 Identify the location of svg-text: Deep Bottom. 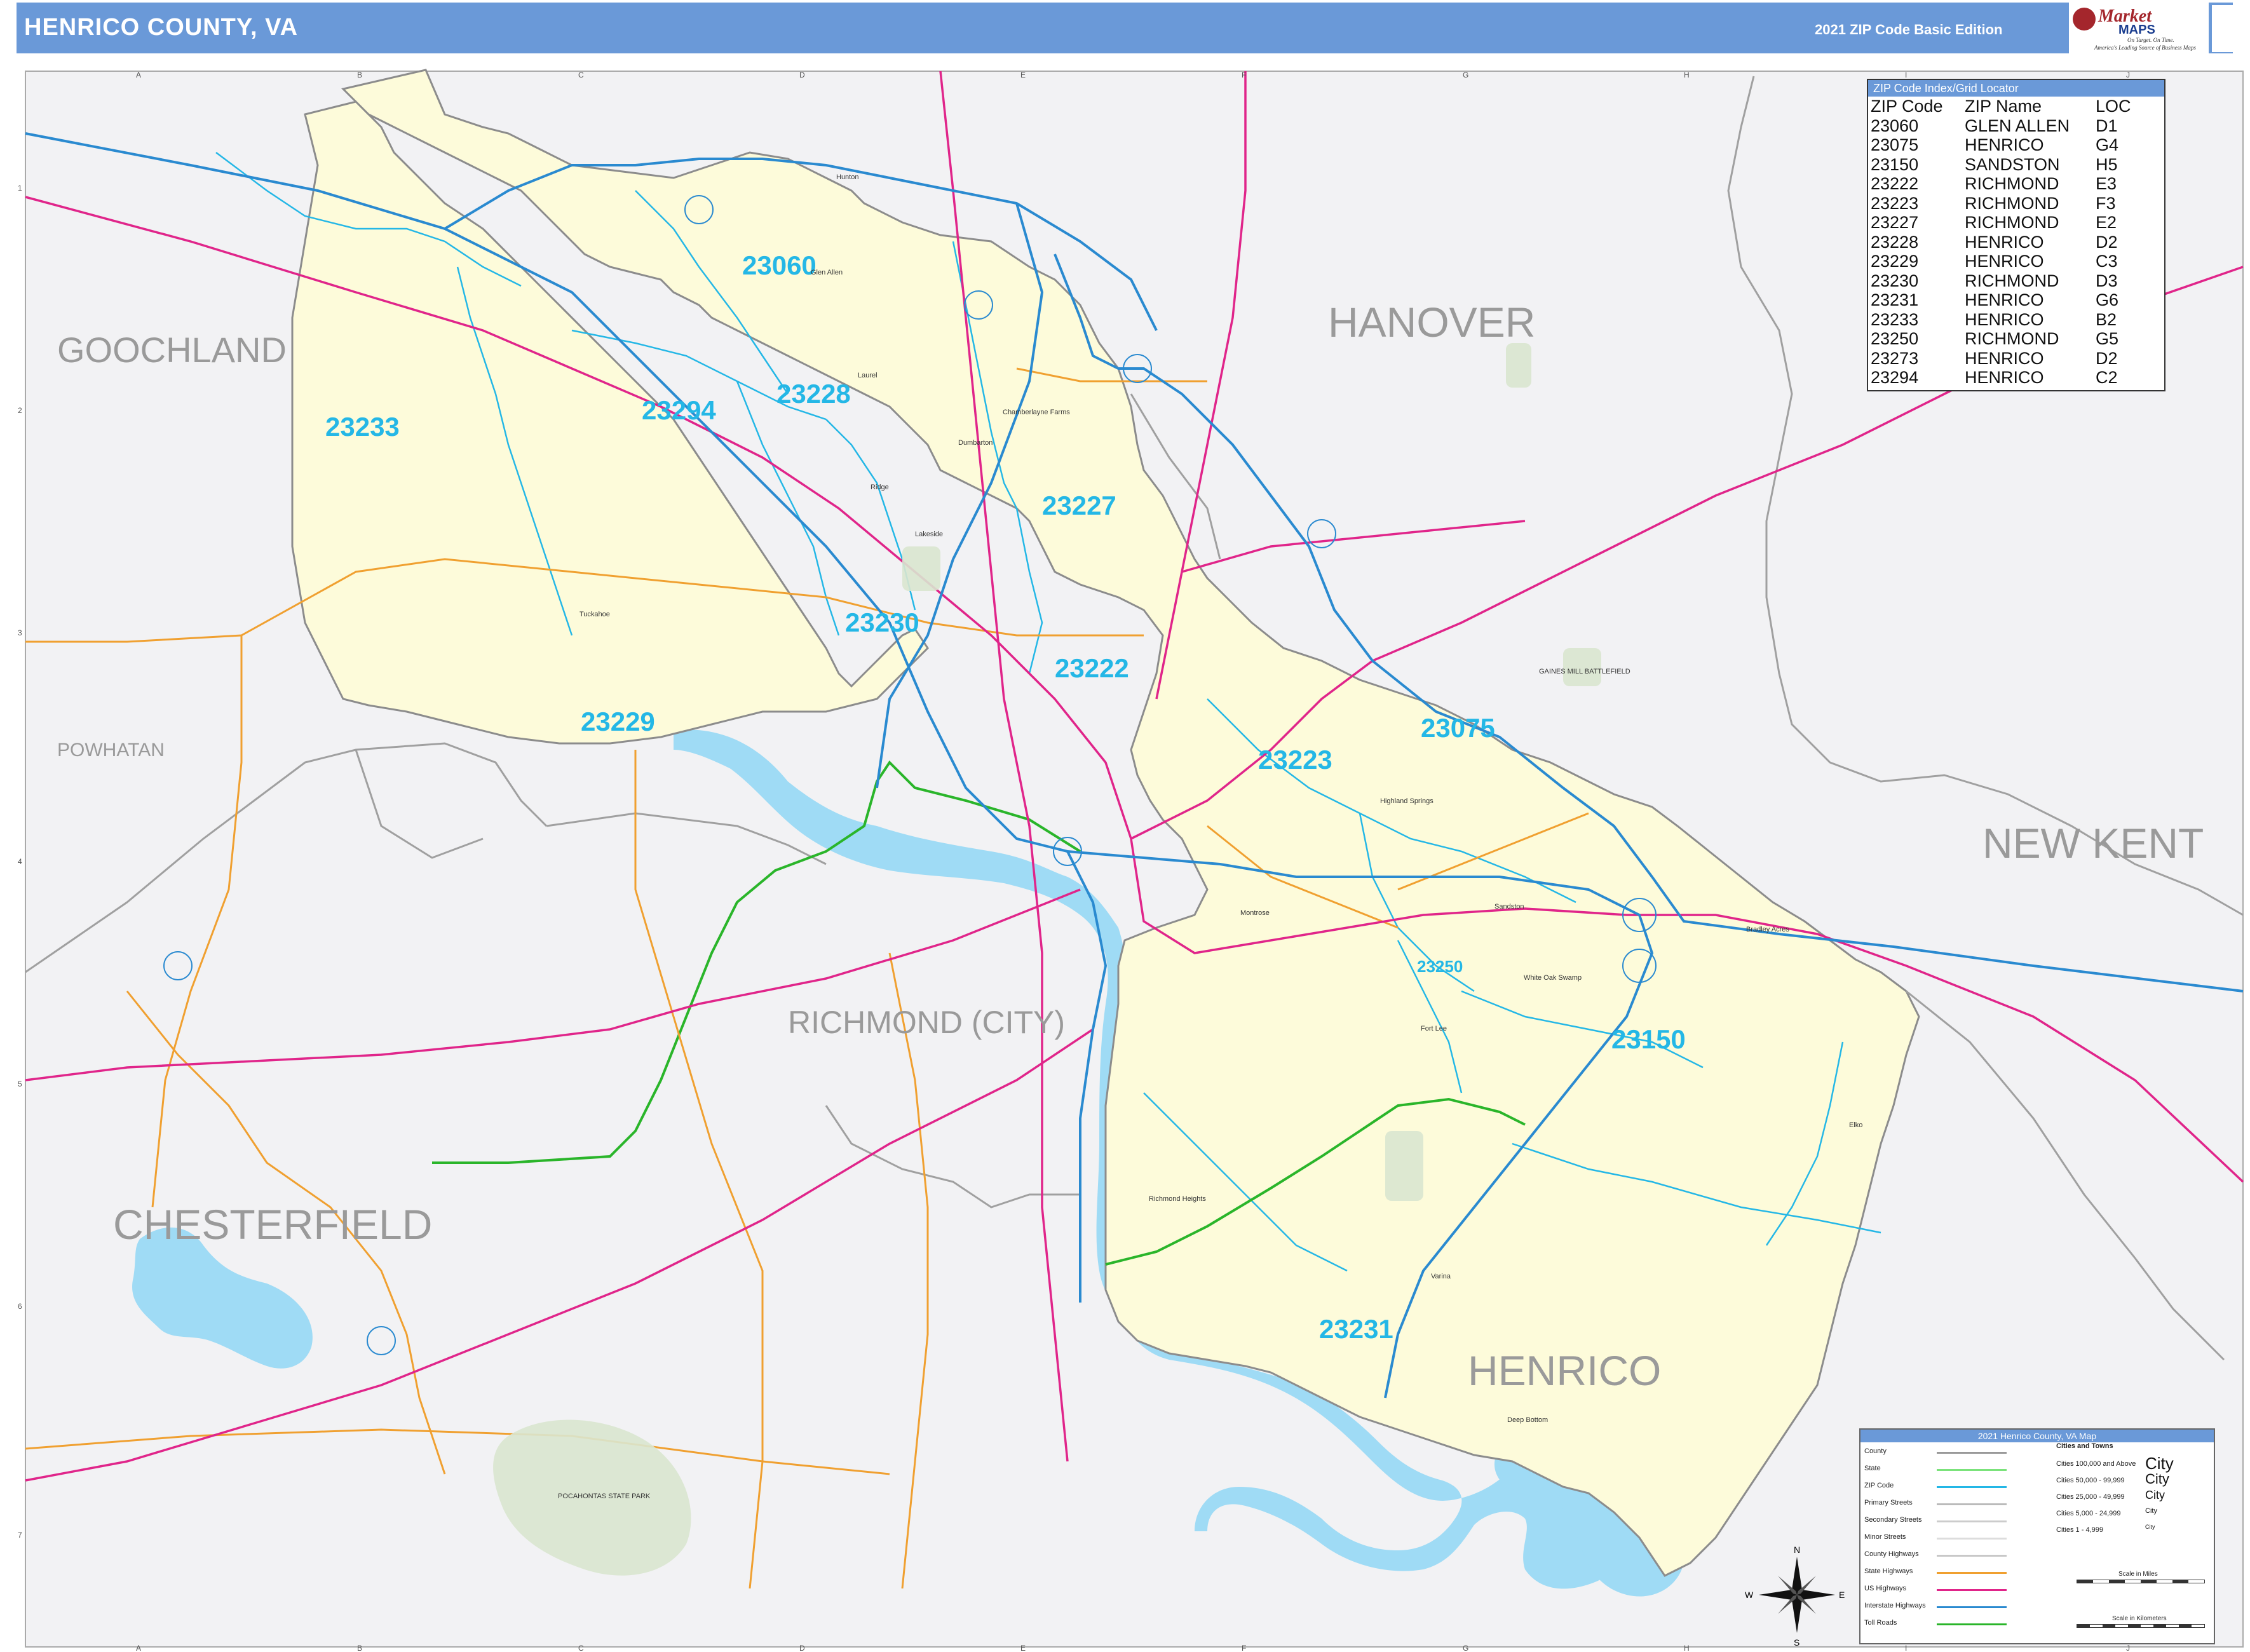
(1527, 1420).